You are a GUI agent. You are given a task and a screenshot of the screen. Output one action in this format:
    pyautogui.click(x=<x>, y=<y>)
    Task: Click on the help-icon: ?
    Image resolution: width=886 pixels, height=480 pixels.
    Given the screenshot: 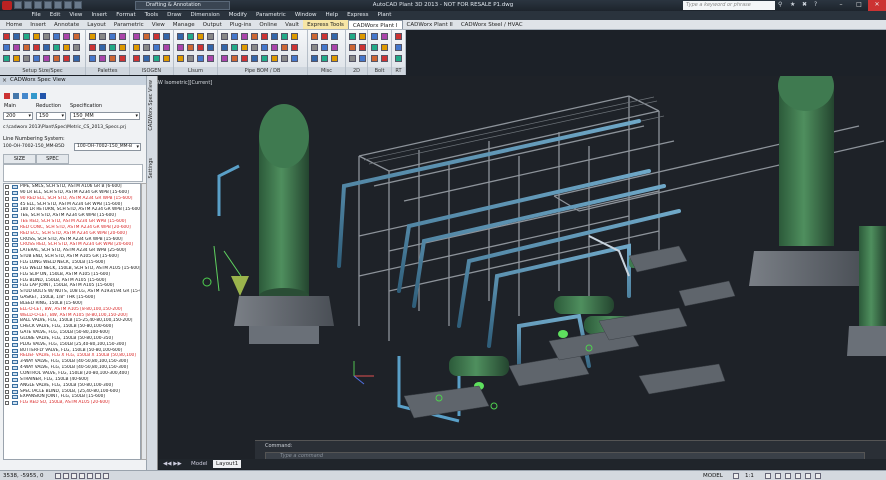 What is the action you would take?
    pyautogui.click(x=815, y=5)
    